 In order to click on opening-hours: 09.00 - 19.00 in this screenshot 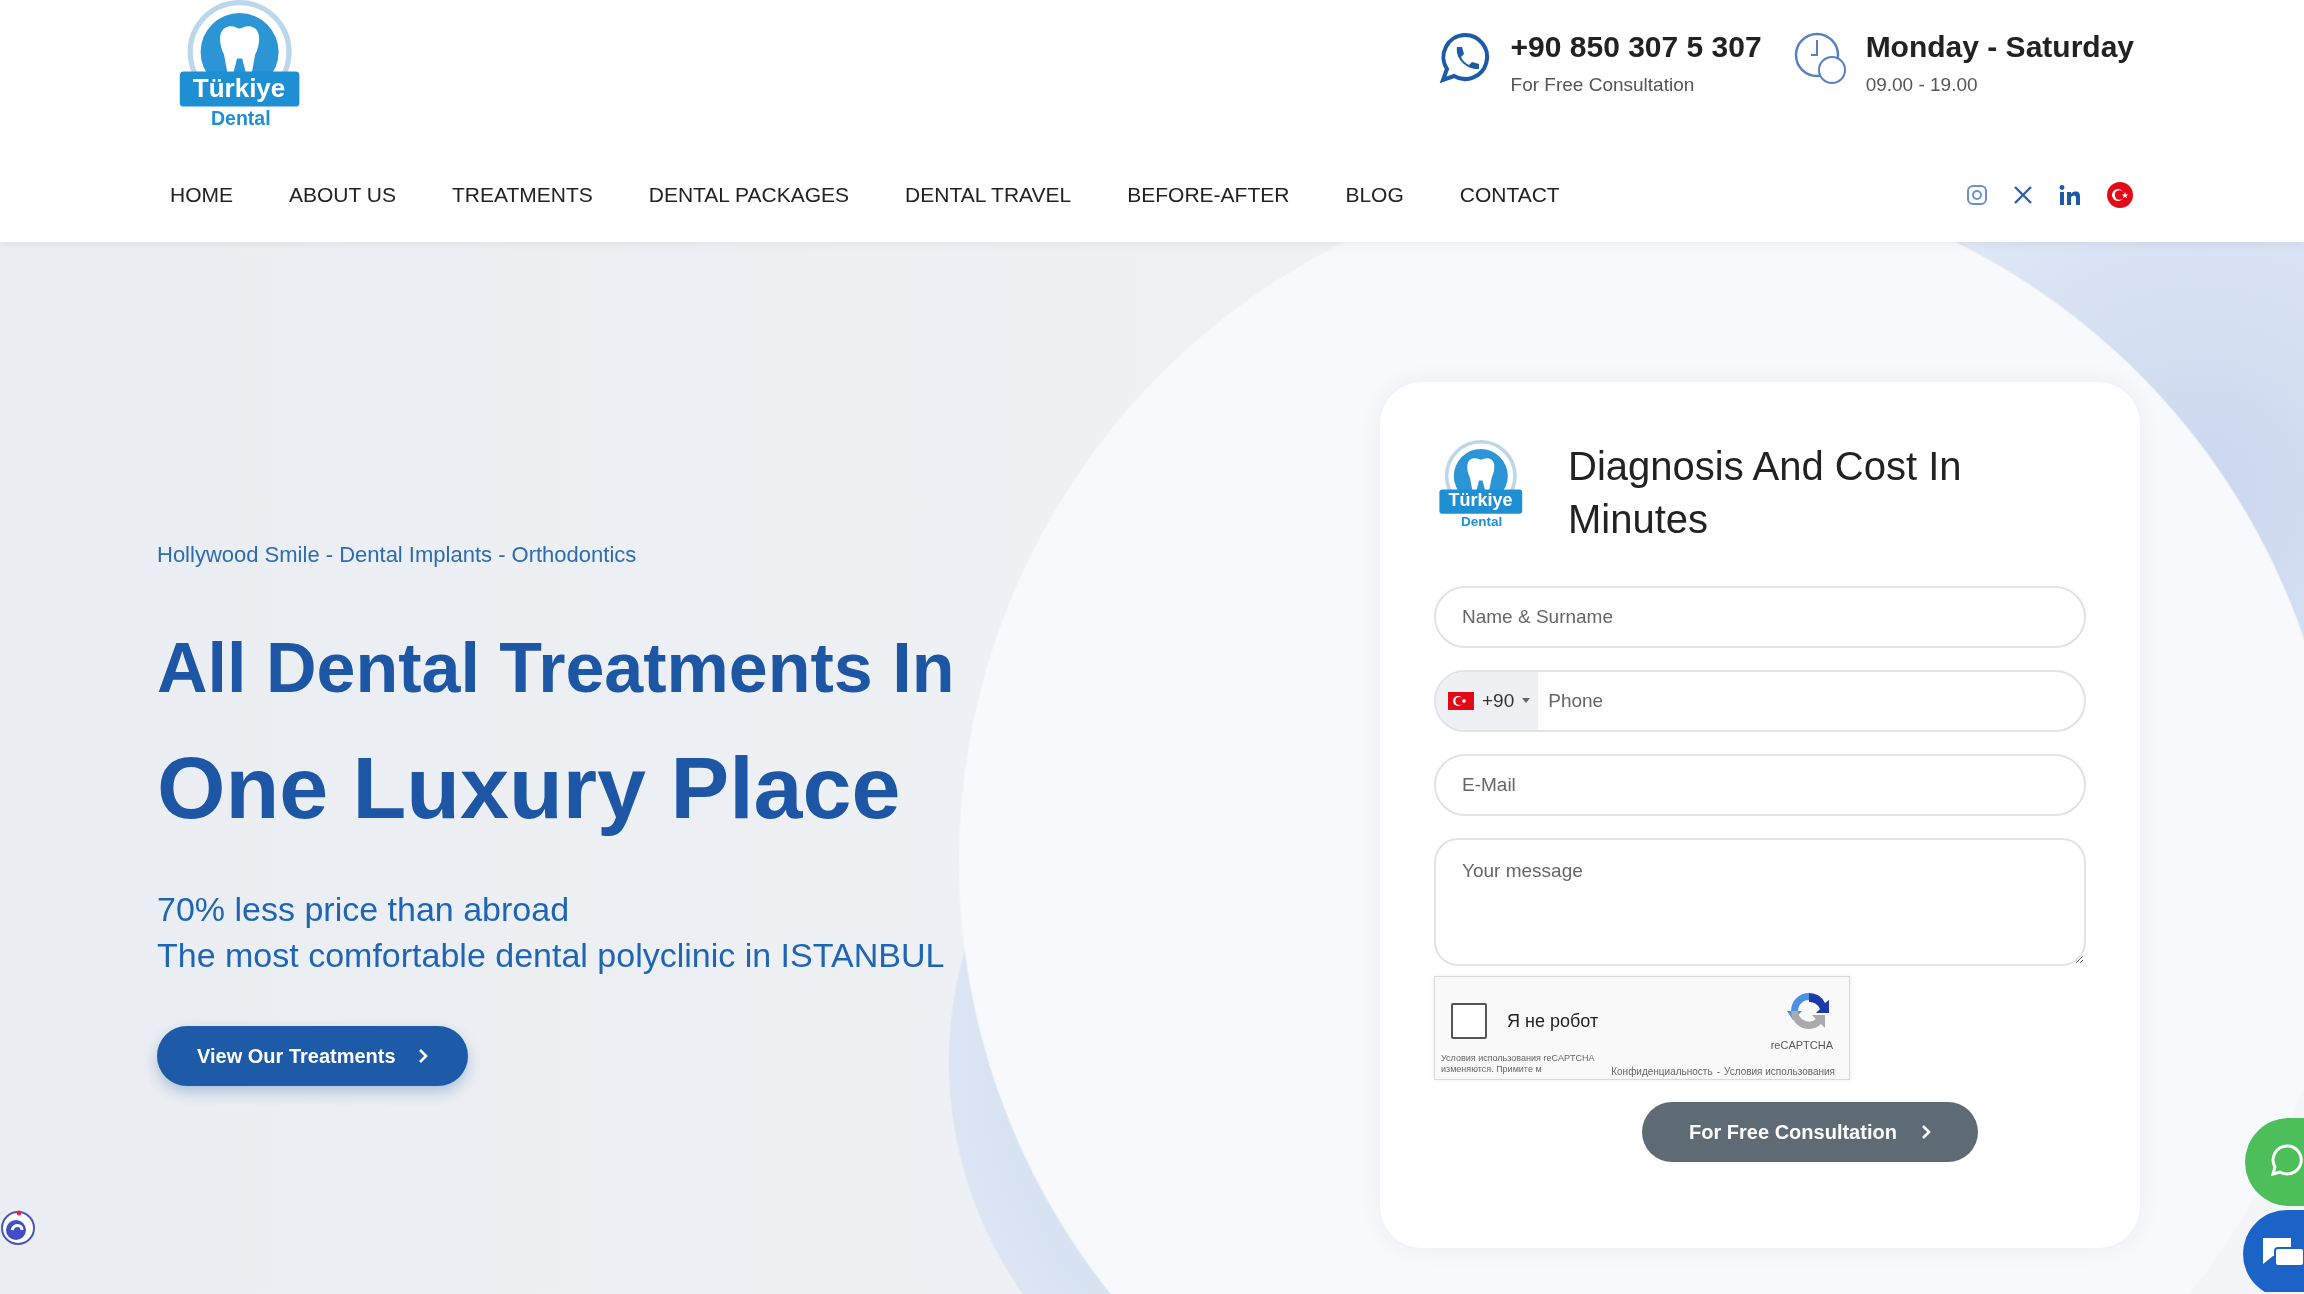, I will do `click(1922, 85)`.